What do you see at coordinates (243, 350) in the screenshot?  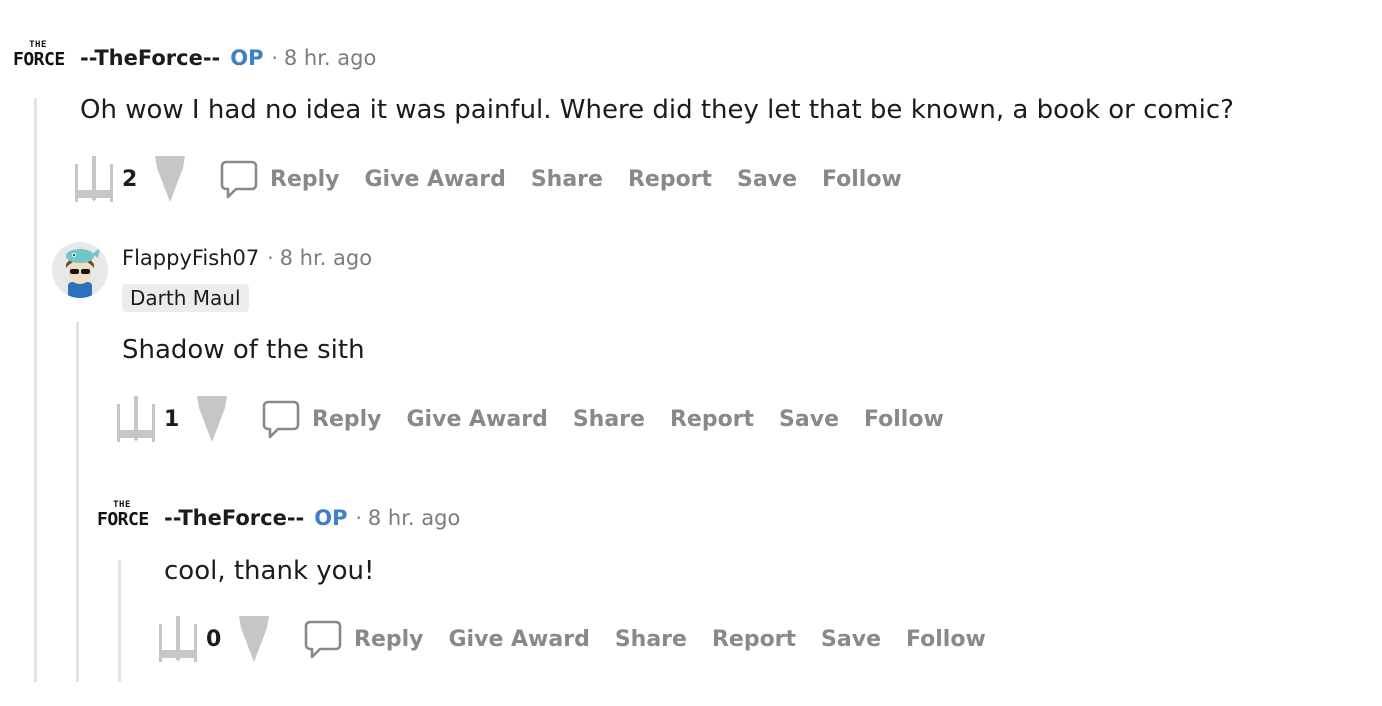 I see `comment-body: Shadow of the sith` at bounding box center [243, 350].